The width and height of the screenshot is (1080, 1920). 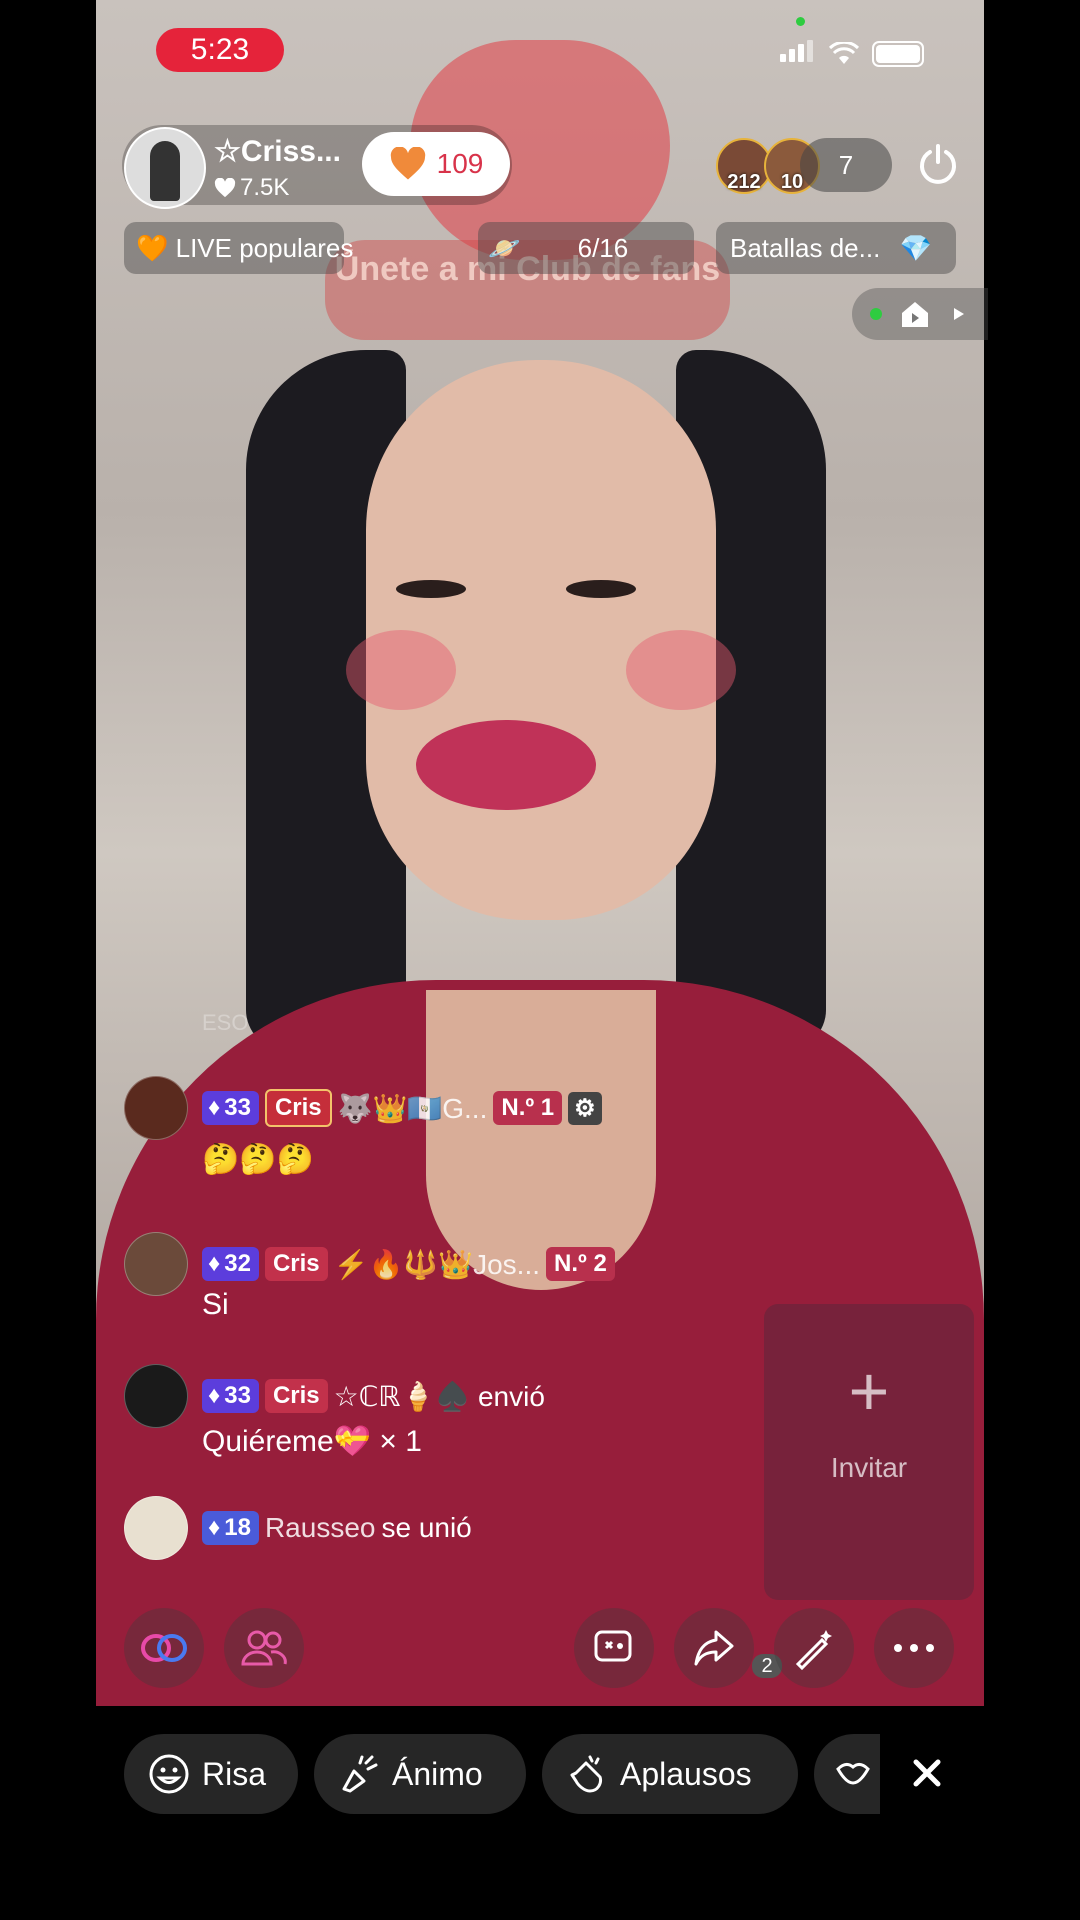 I want to click on rank-badge: N.º 1, so click(x=528, y=1108).